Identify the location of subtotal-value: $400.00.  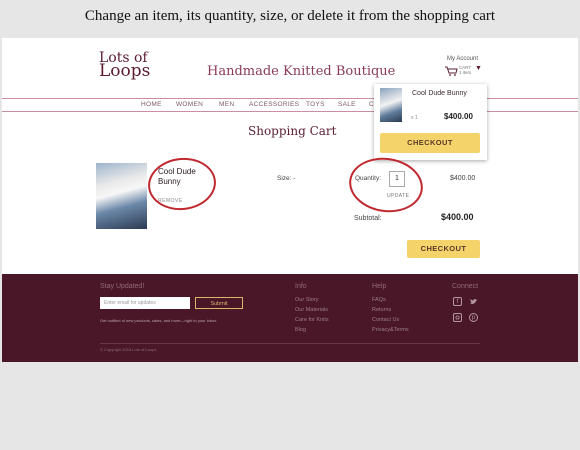
(457, 217).